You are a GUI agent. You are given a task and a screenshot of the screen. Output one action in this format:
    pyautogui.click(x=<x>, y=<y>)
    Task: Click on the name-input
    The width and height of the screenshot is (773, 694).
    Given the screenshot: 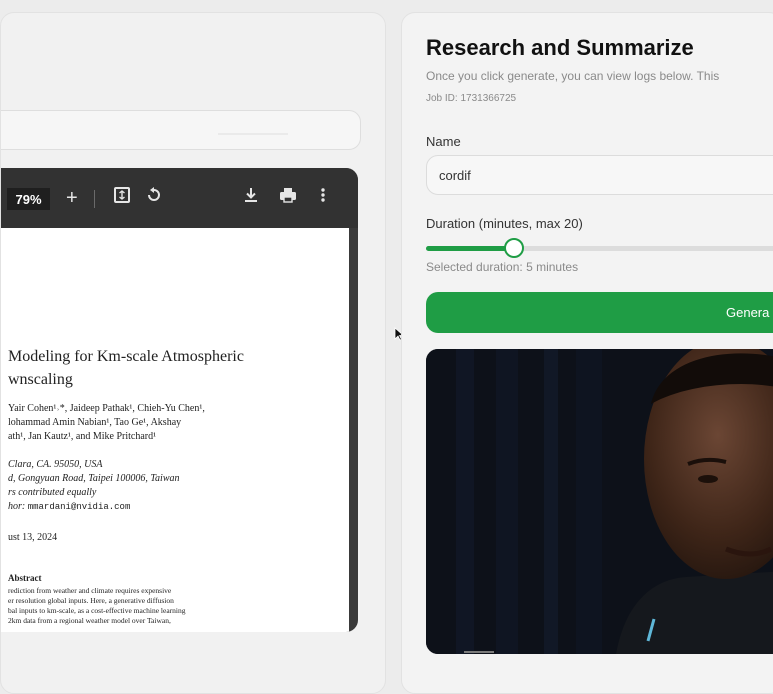 What is the action you would take?
    pyautogui.click(x=599, y=175)
    